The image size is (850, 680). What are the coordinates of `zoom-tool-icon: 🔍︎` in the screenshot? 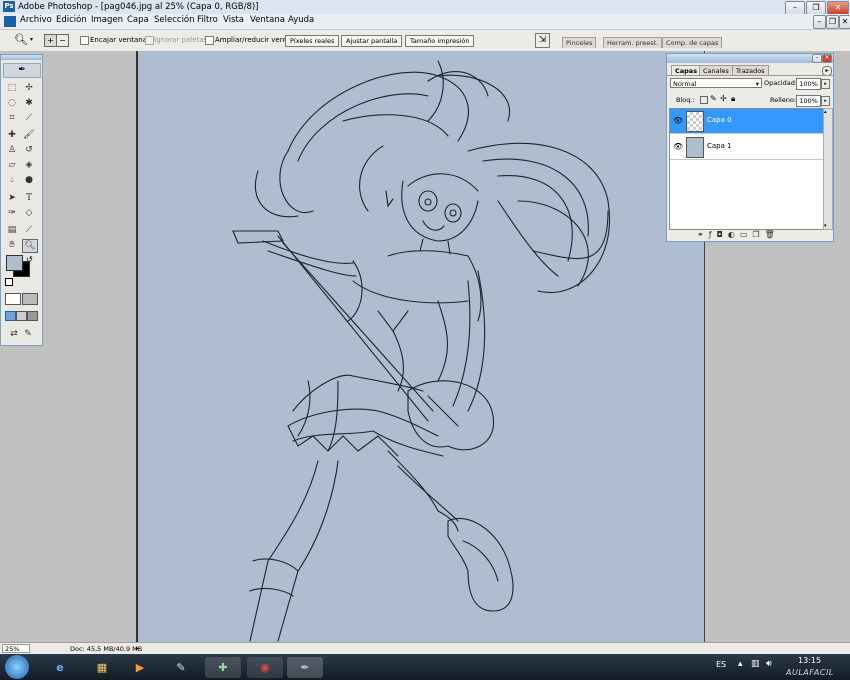 It's located at (21, 39).